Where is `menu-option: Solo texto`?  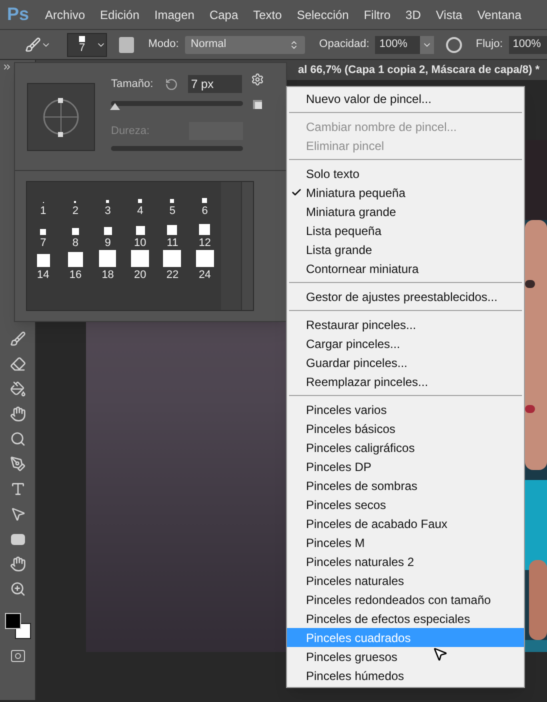
menu-option: Solo texto is located at coordinates (405, 173).